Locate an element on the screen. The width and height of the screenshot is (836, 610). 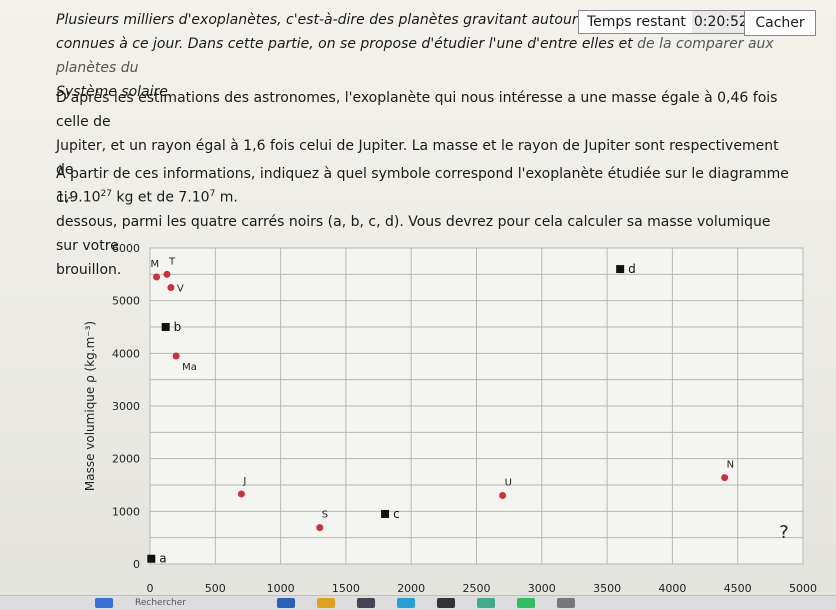
y-tick-label: 1000 is located at coordinates (126, 511).